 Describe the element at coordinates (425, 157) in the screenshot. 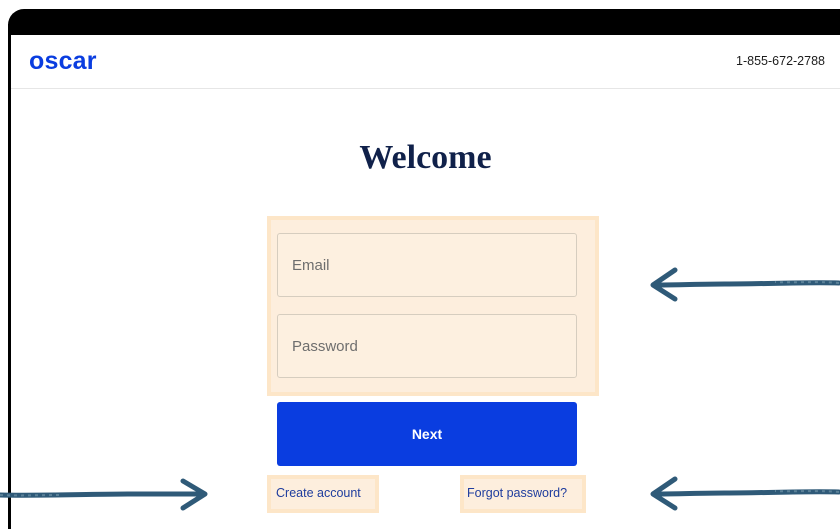

I see `page-title: Welcome` at that location.